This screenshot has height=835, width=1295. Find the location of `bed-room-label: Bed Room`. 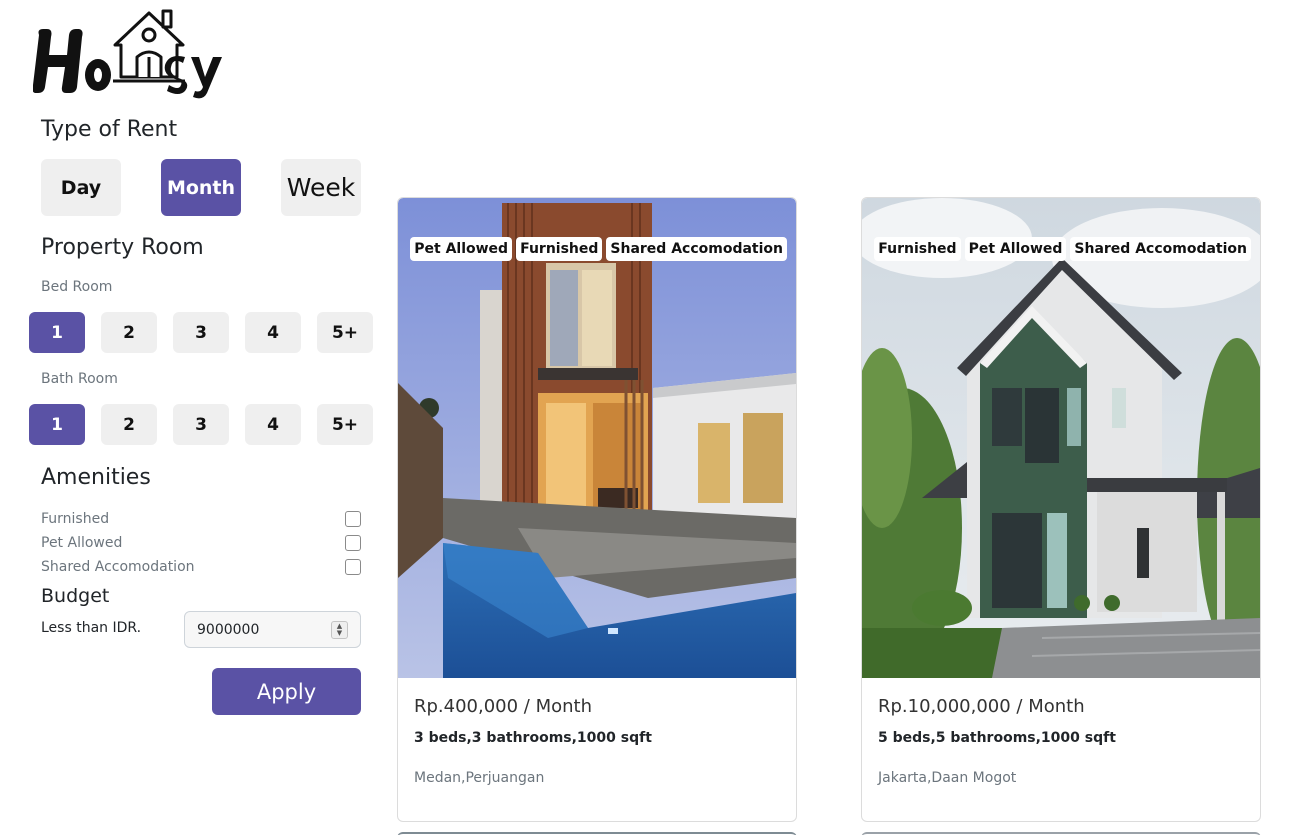

bed-room-label: Bed Room is located at coordinates (77, 287).